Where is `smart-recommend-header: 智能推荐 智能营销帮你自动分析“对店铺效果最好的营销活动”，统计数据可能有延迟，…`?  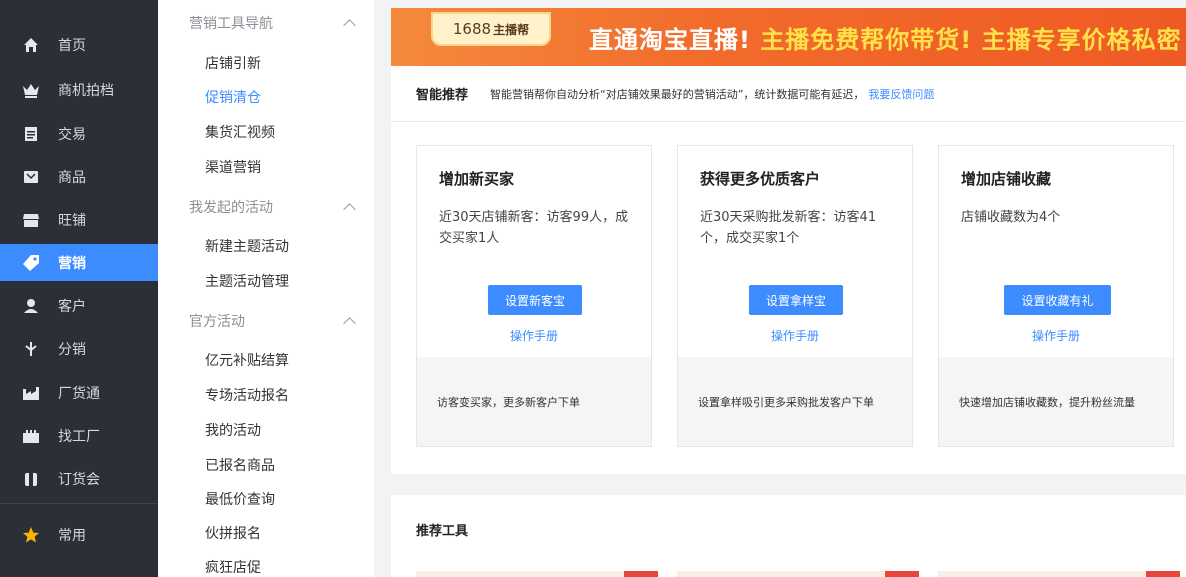
smart-recommend-header: 智能推荐 智能营销帮你自动分析“对店铺效果最好的营销活动”，统计数据可能有延迟，… is located at coordinates (788, 94).